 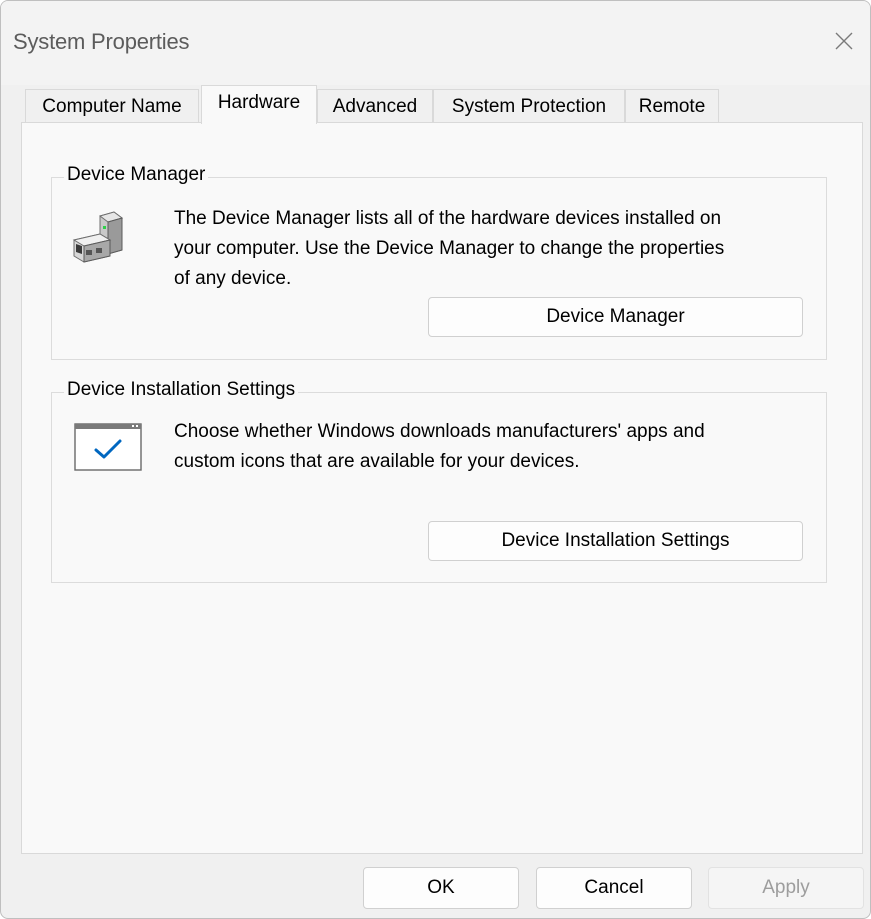 What do you see at coordinates (786, 888) in the screenshot?
I see `apply-button: Apply` at bounding box center [786, 888].